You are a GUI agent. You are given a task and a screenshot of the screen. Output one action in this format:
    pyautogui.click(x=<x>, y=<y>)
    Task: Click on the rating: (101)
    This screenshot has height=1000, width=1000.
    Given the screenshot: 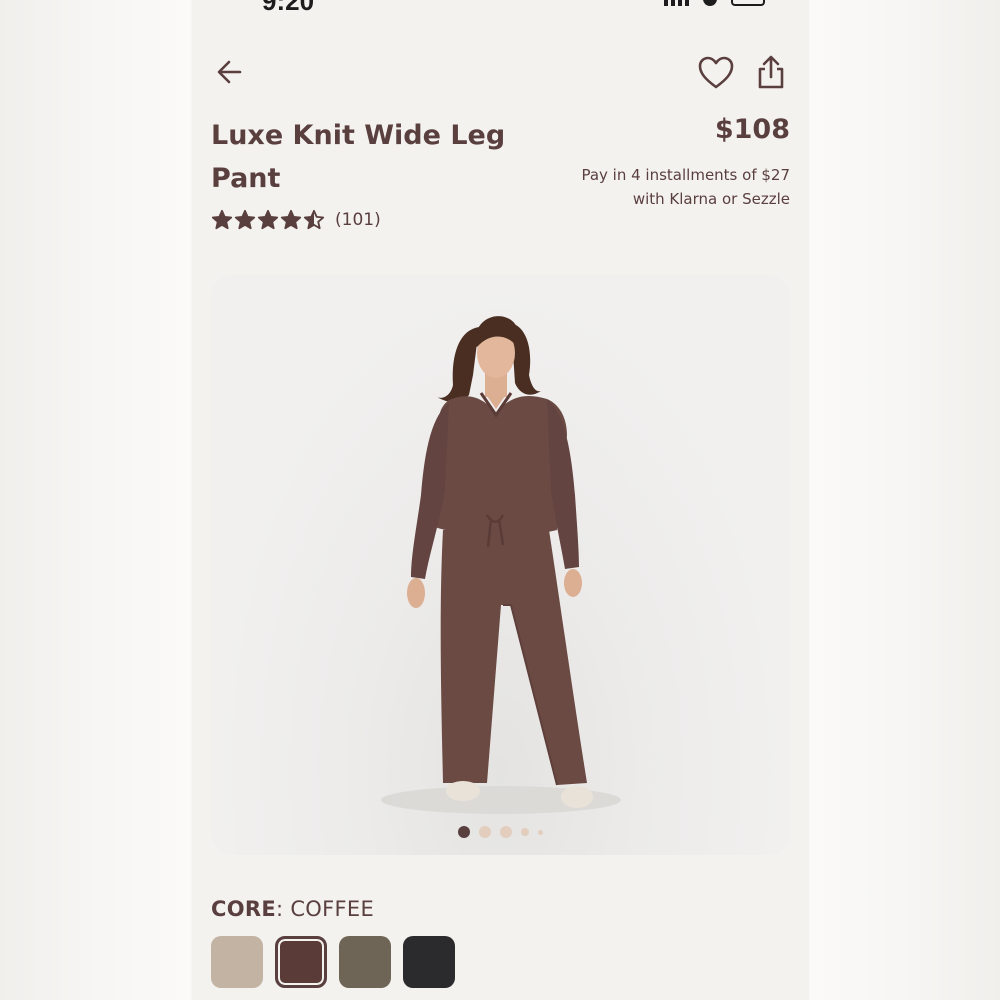 What is the action you would take?
    pyautogui.click(x=296, y=220)
    